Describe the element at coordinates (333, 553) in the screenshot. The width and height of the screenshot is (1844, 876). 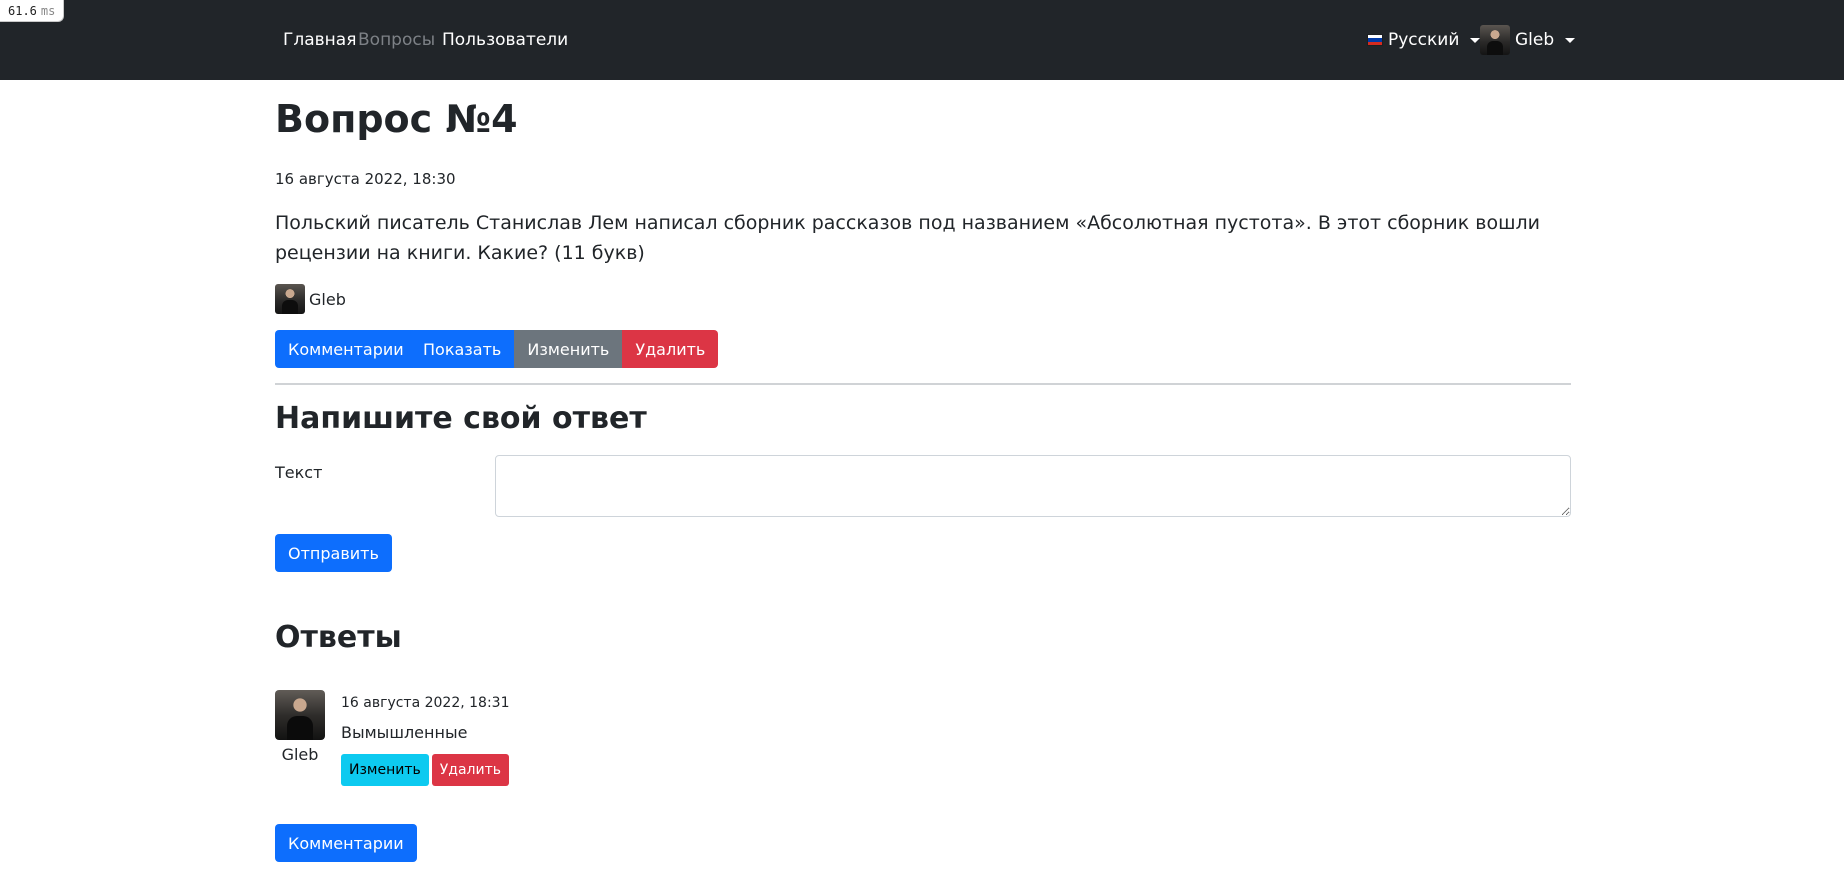
I see `submit-answer-button: Отправить` at that location.